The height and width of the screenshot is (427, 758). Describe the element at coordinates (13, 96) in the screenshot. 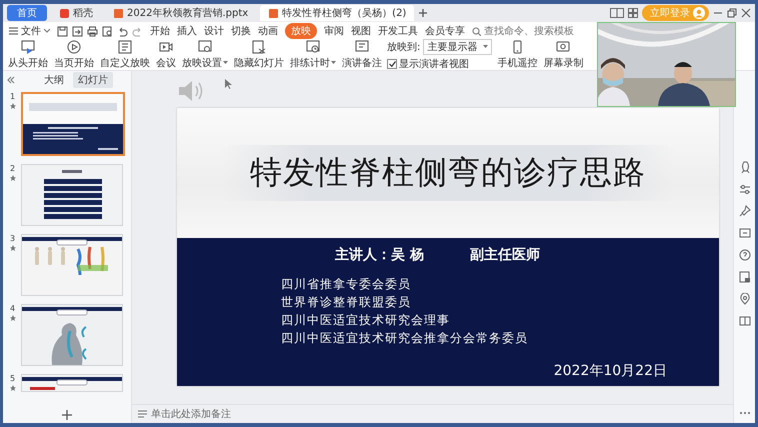

I see `slide-number: 1` at that location.